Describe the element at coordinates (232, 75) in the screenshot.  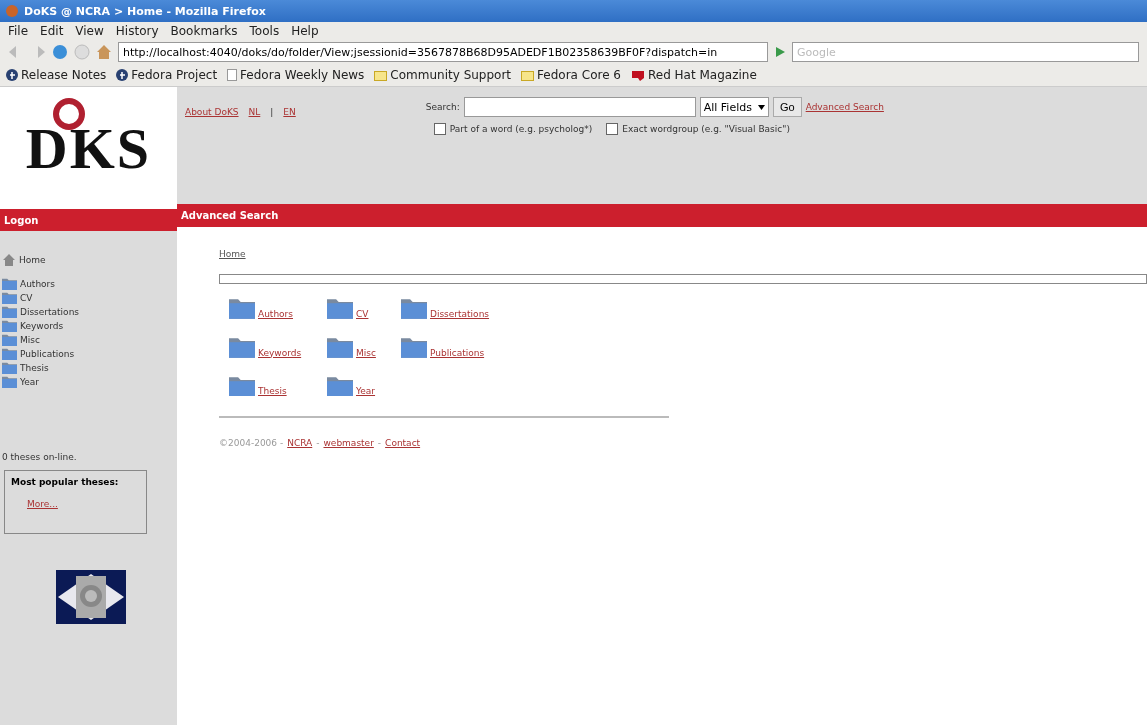
I see `page-icon` at that location.